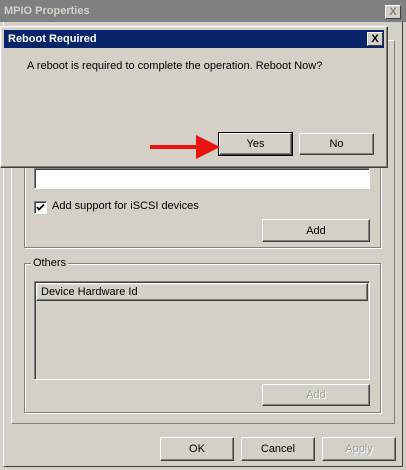 This screenshot has height=470, width=406. Describe the element at coordinates (202, 292) in the screenshot. I see `hardware-id-column-header: Device Hardware Id` at that location.